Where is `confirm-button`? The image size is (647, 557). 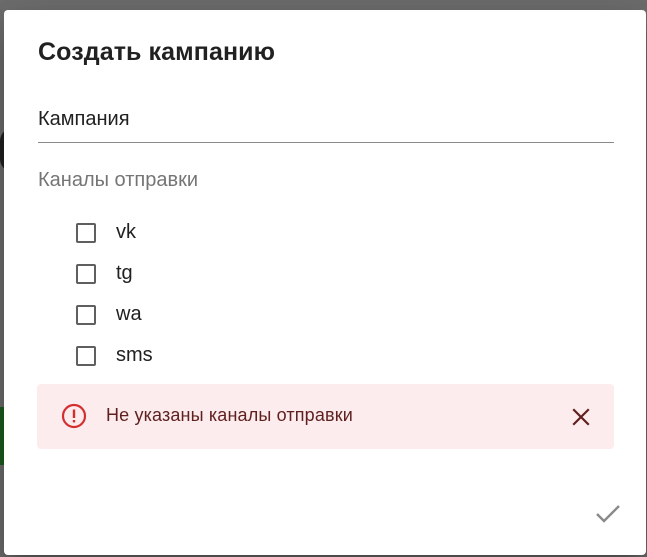 confirm-button is located at coordinates (608, 516).